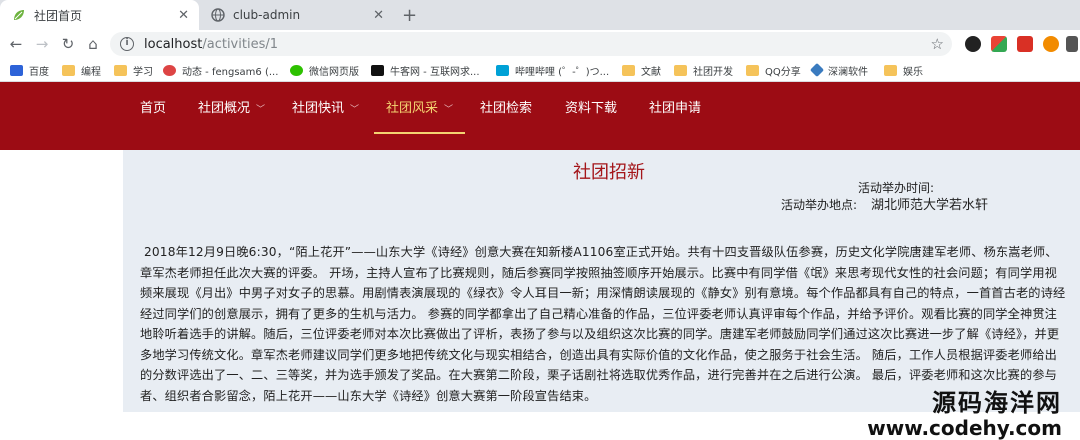 The height and width of the screenshot is (440, 1080). Describe the element at coordinates (540, 15) in the screenshot. I see `browser-tab-strip: 社团首页 ✕ club-admin ✕ +` at that location.